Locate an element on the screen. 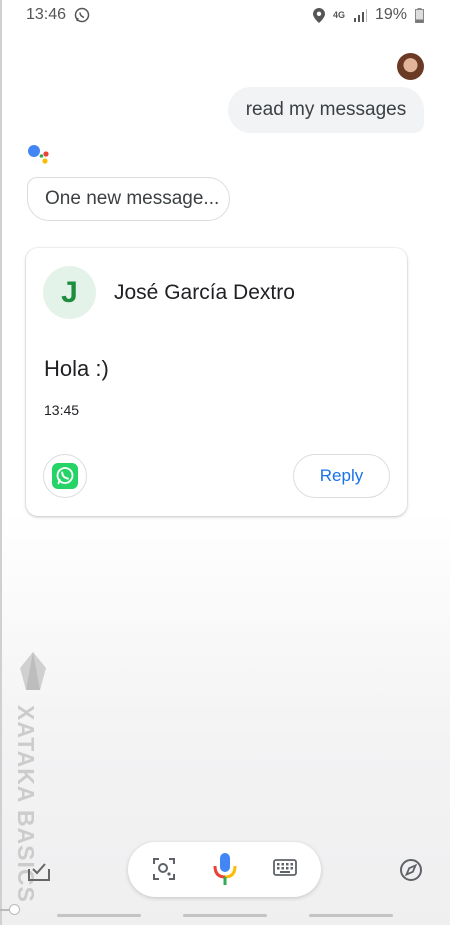  lens-icon is located at coordinates (164, 869).